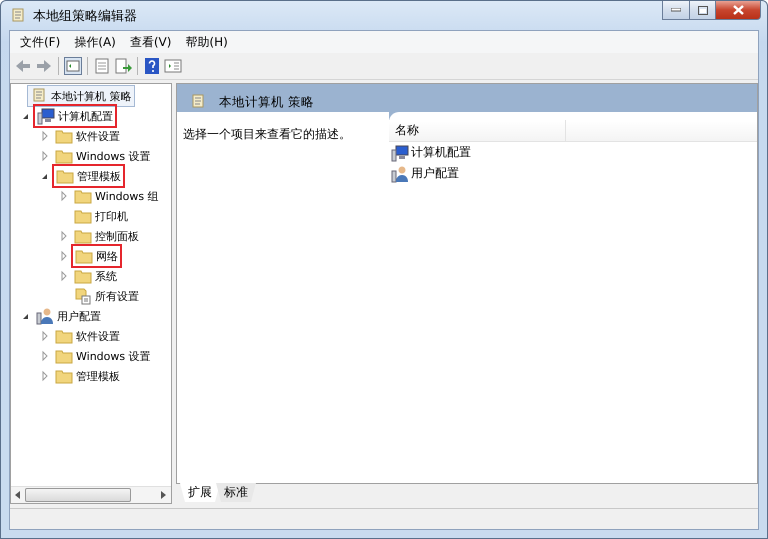  I want to click on close-button, so click(738, 10).